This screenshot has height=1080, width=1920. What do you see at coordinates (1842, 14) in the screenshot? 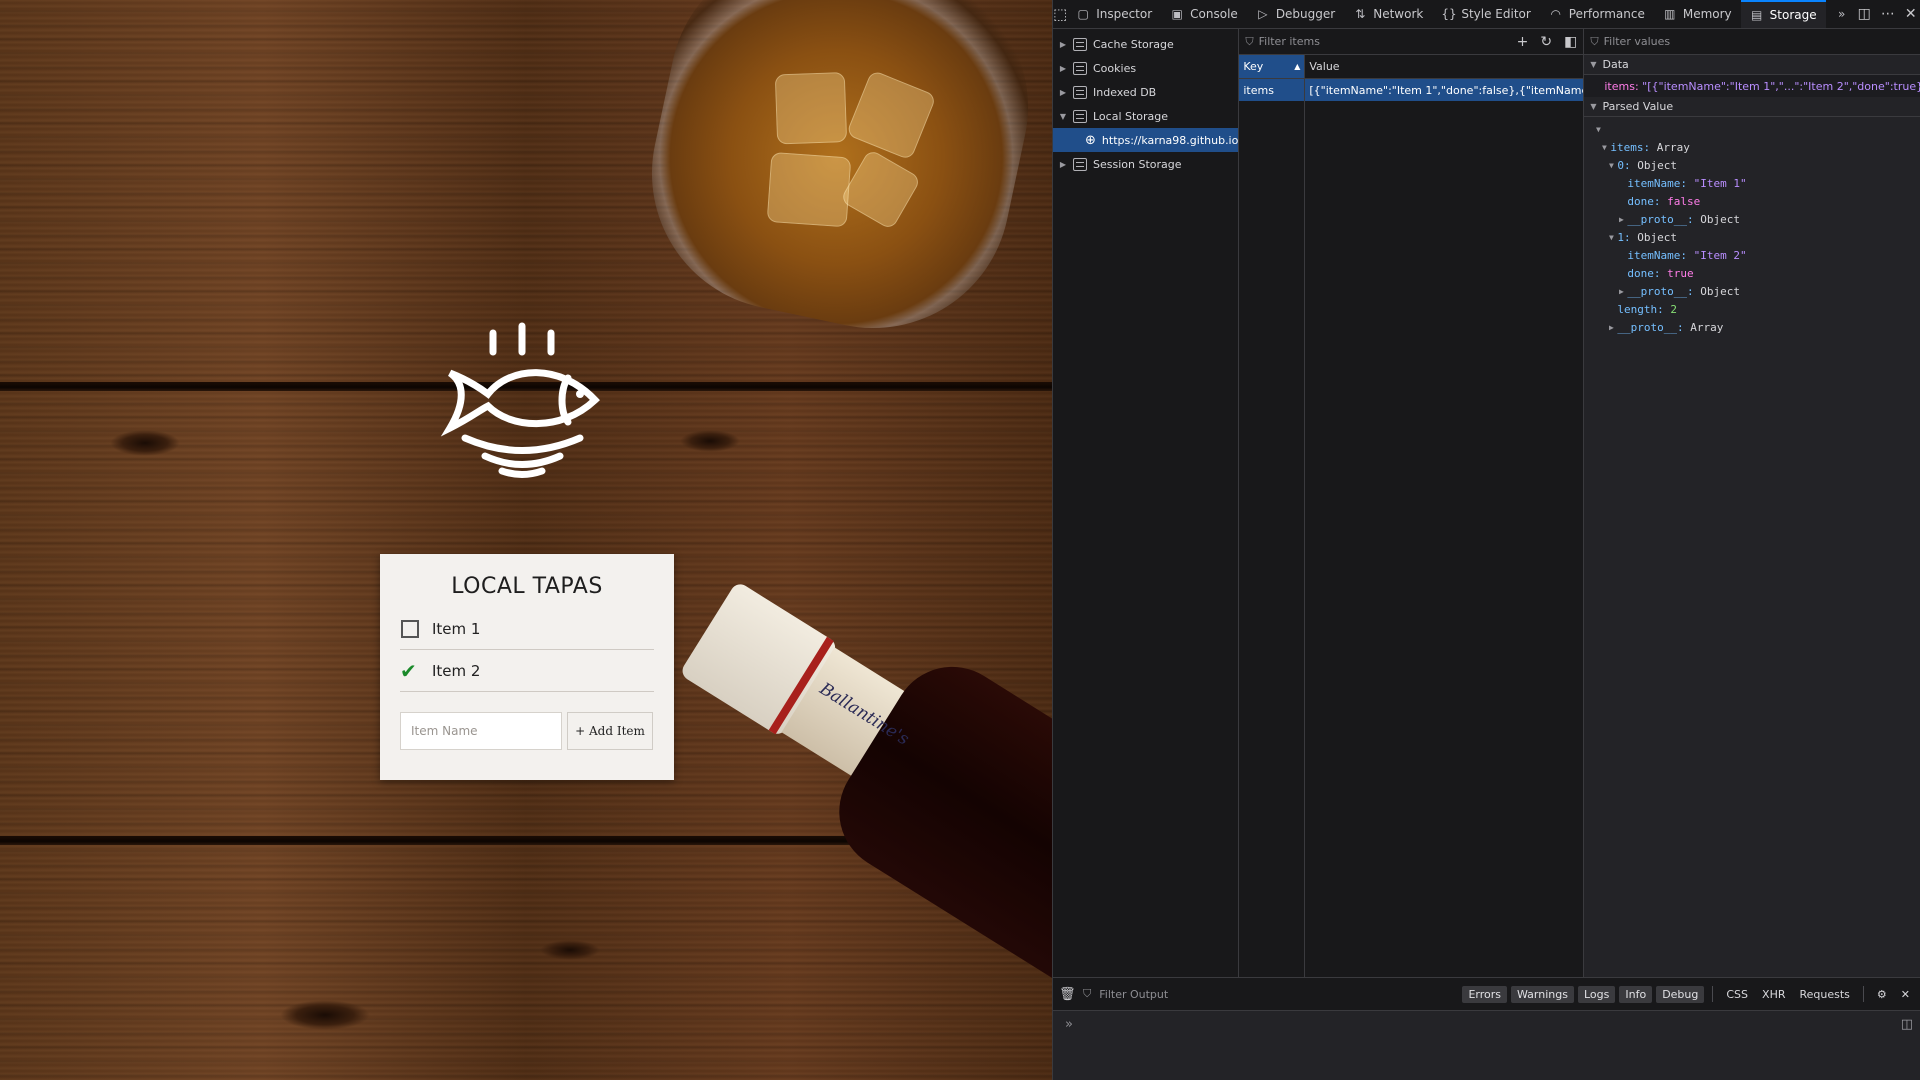
I see `more-tabs-button: »` at bounding box center [1842, 14].